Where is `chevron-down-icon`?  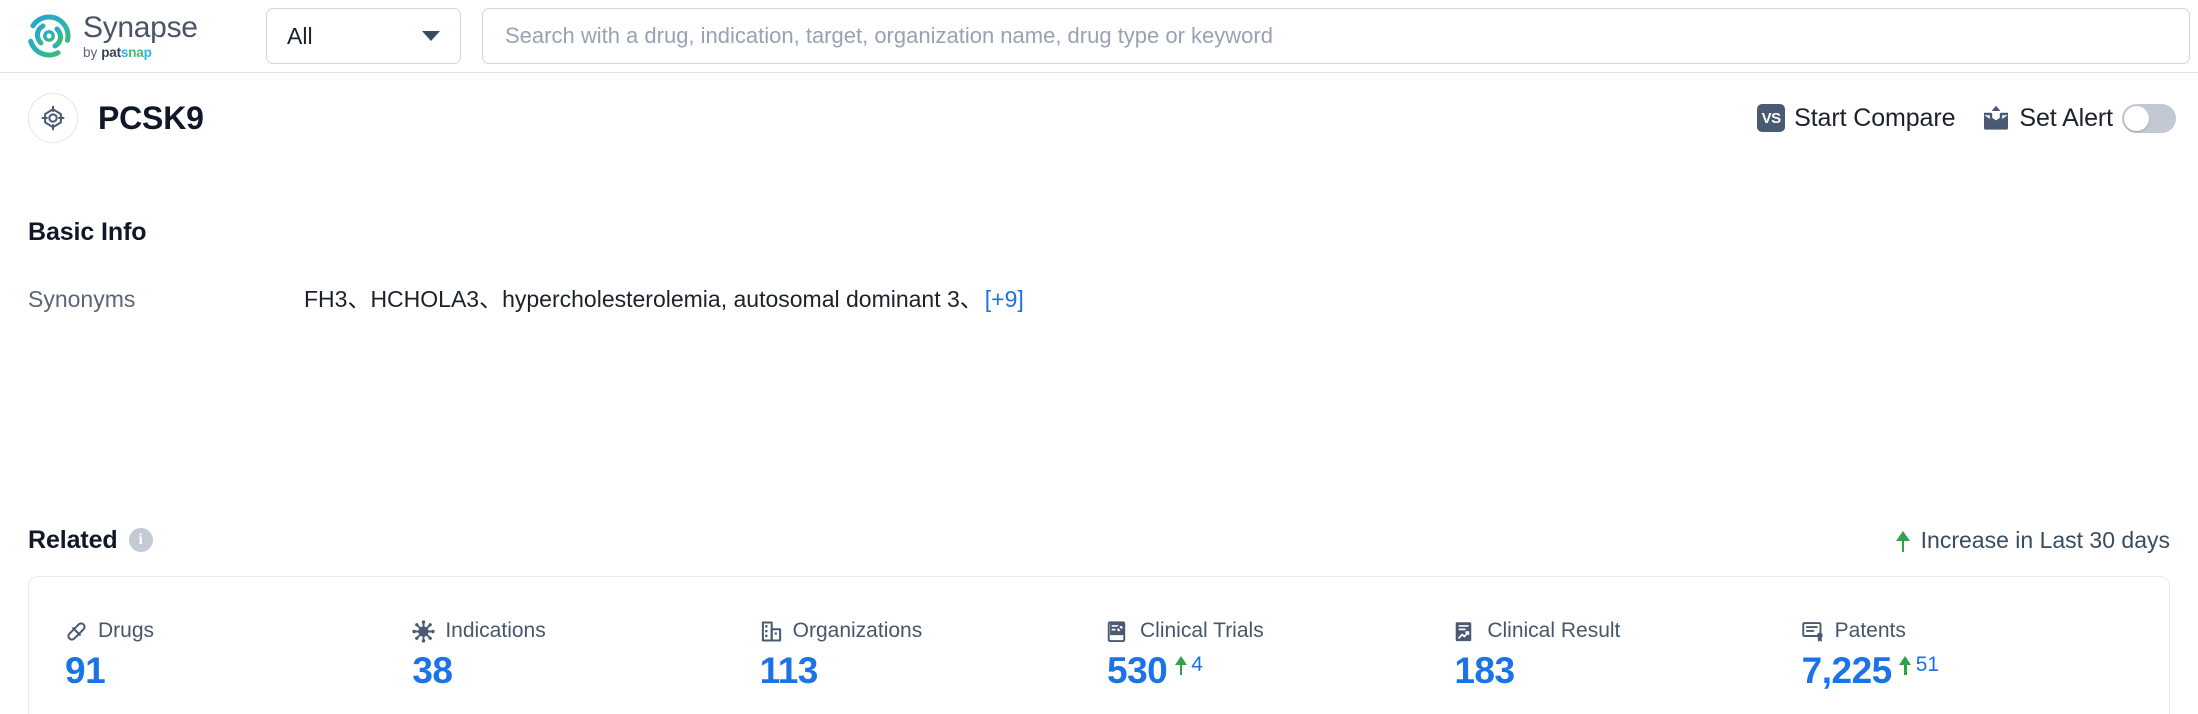 chevron-down-icon is located at coordinates (431, 36).